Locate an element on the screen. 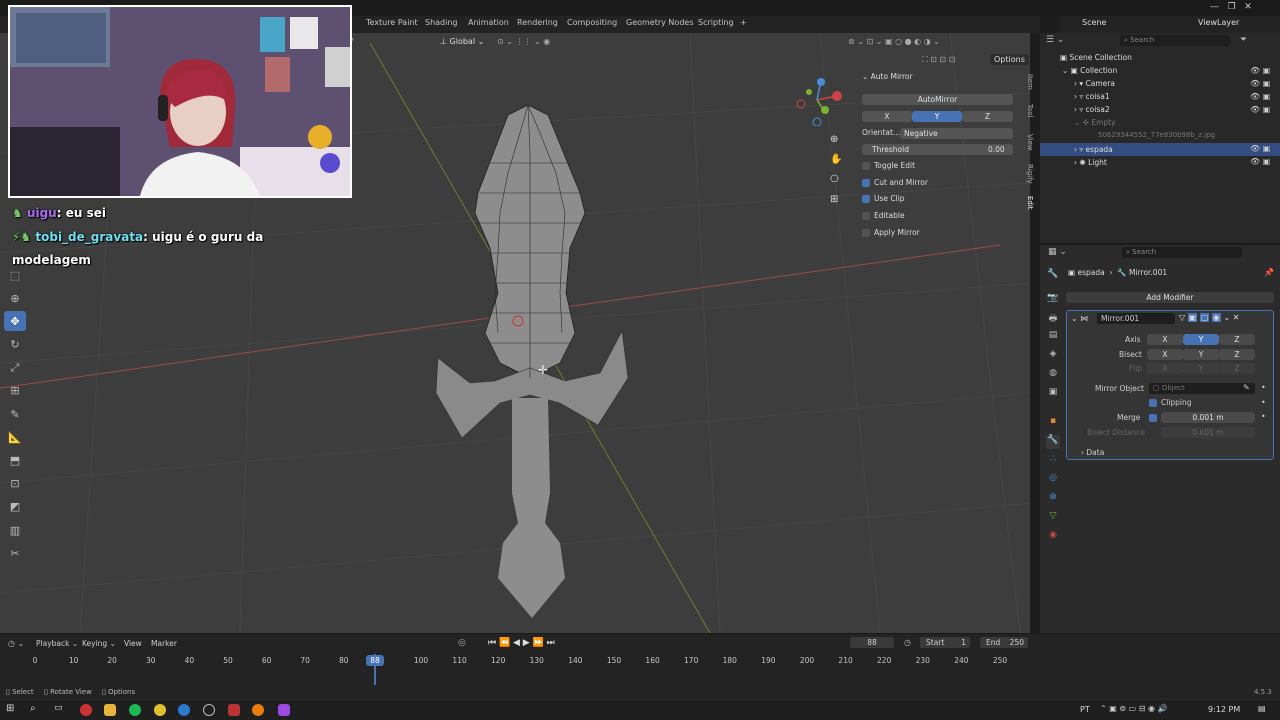 This screenshot has height=720, width=1280. browser-icon is located at coordinates (184, 710).